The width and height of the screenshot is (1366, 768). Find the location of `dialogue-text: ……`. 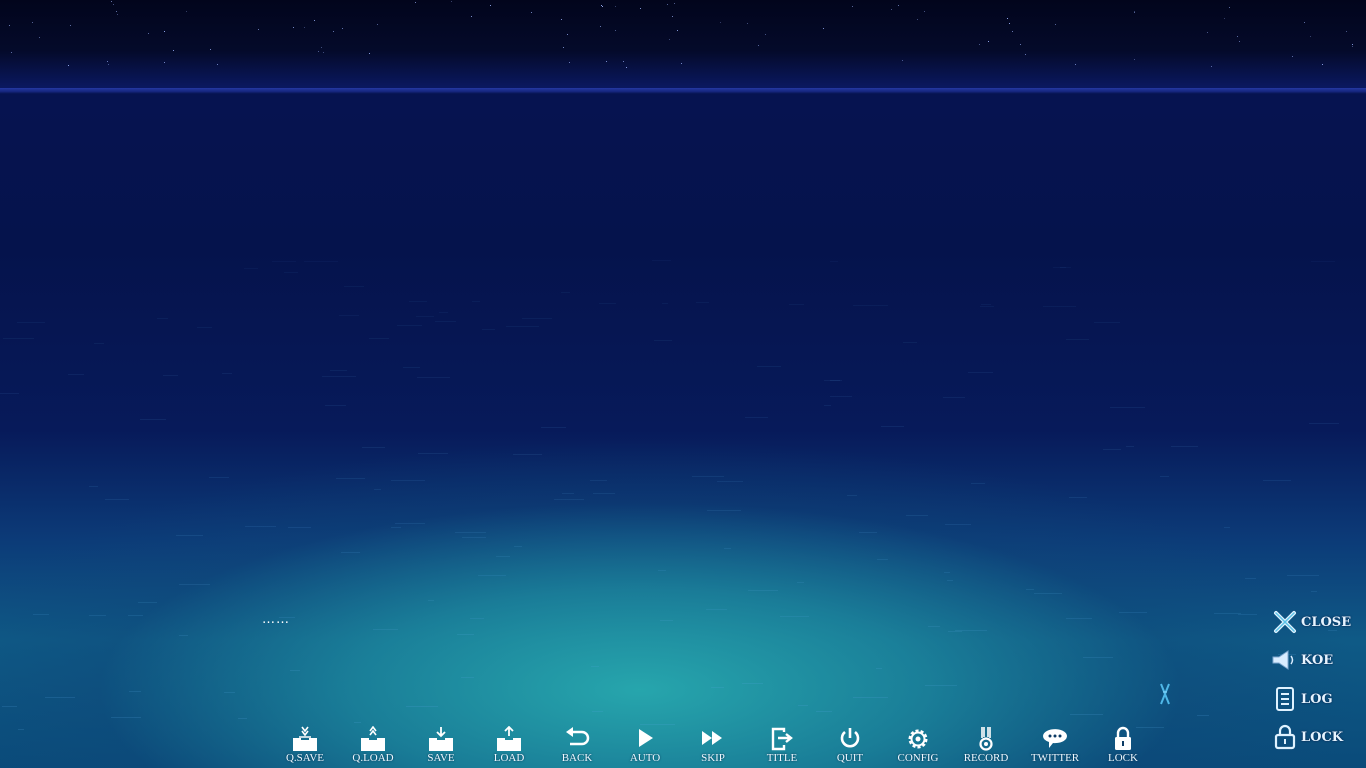

dialogue-text: …… is located at coordinates (276, 619).